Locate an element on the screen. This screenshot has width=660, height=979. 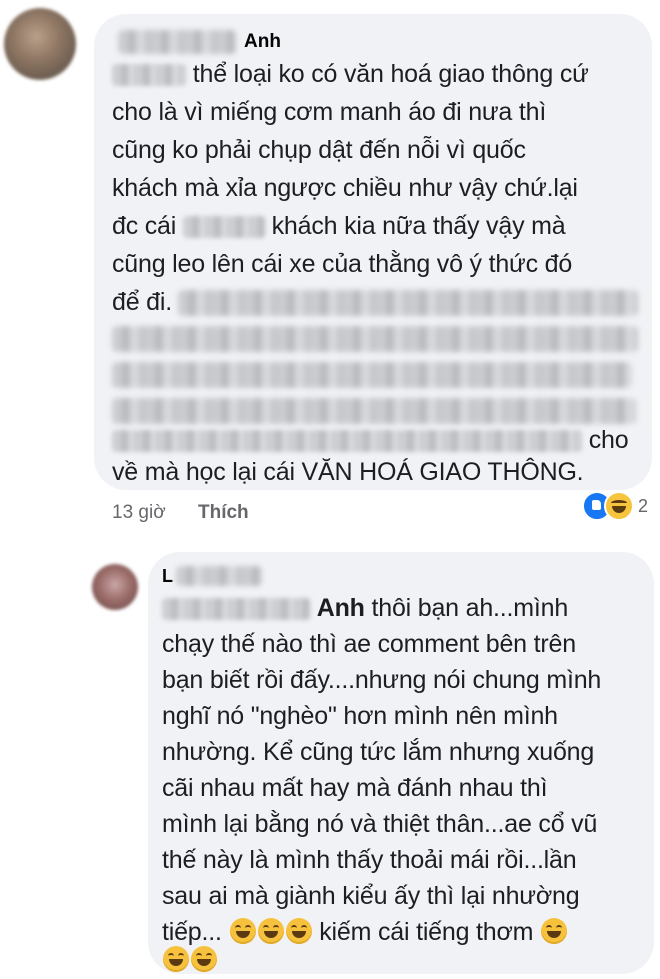
commenter-avatar is located at coordinates (40, 44).